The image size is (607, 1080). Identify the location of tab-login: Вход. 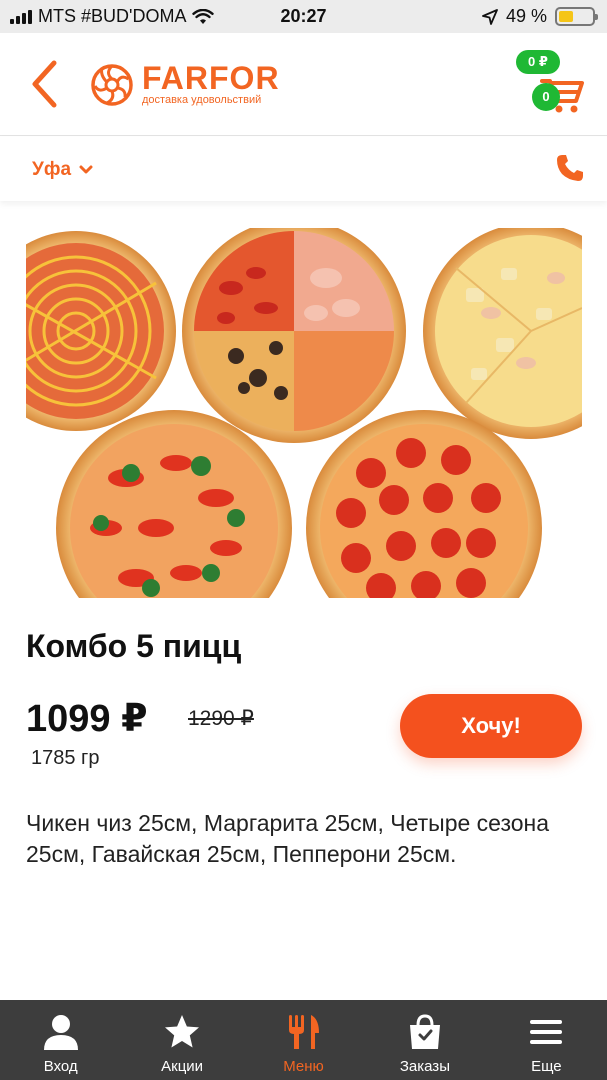
(60, 1040).